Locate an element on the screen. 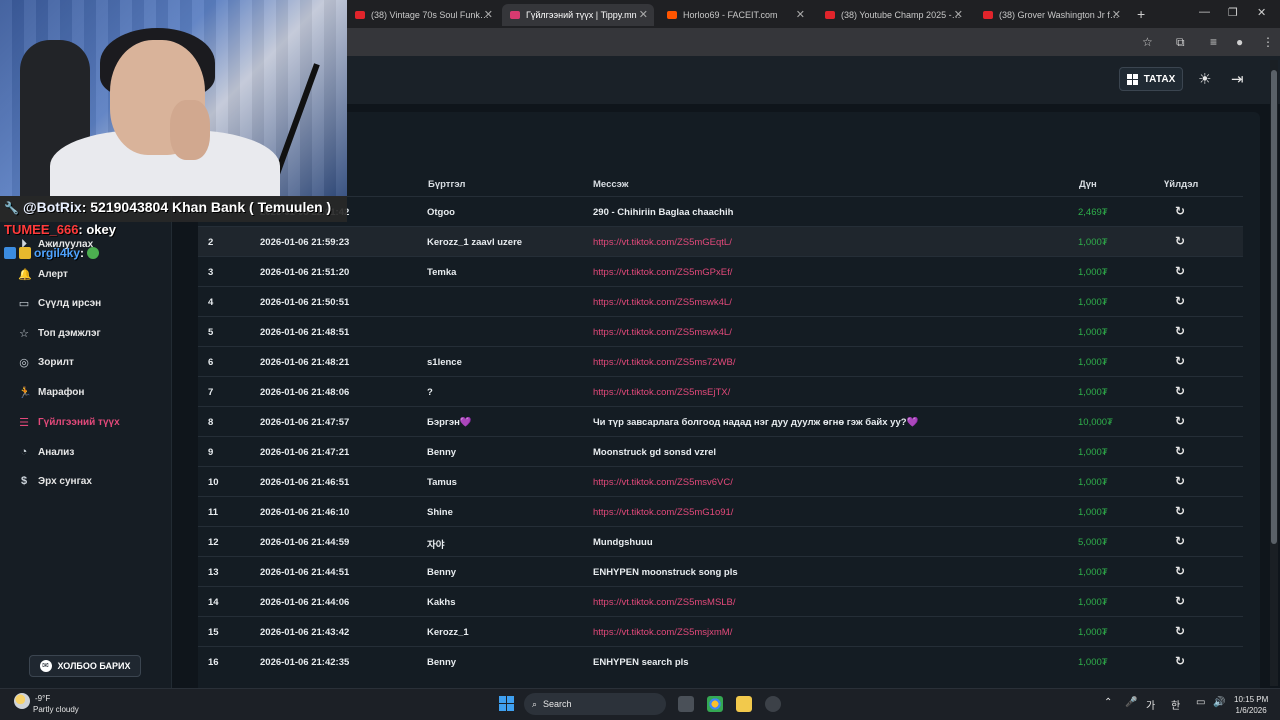 This screenshot has width=1280, height=720. contact-button: ✉ ХОЛБОО БАРИХ is located at coordinates (85, 666).